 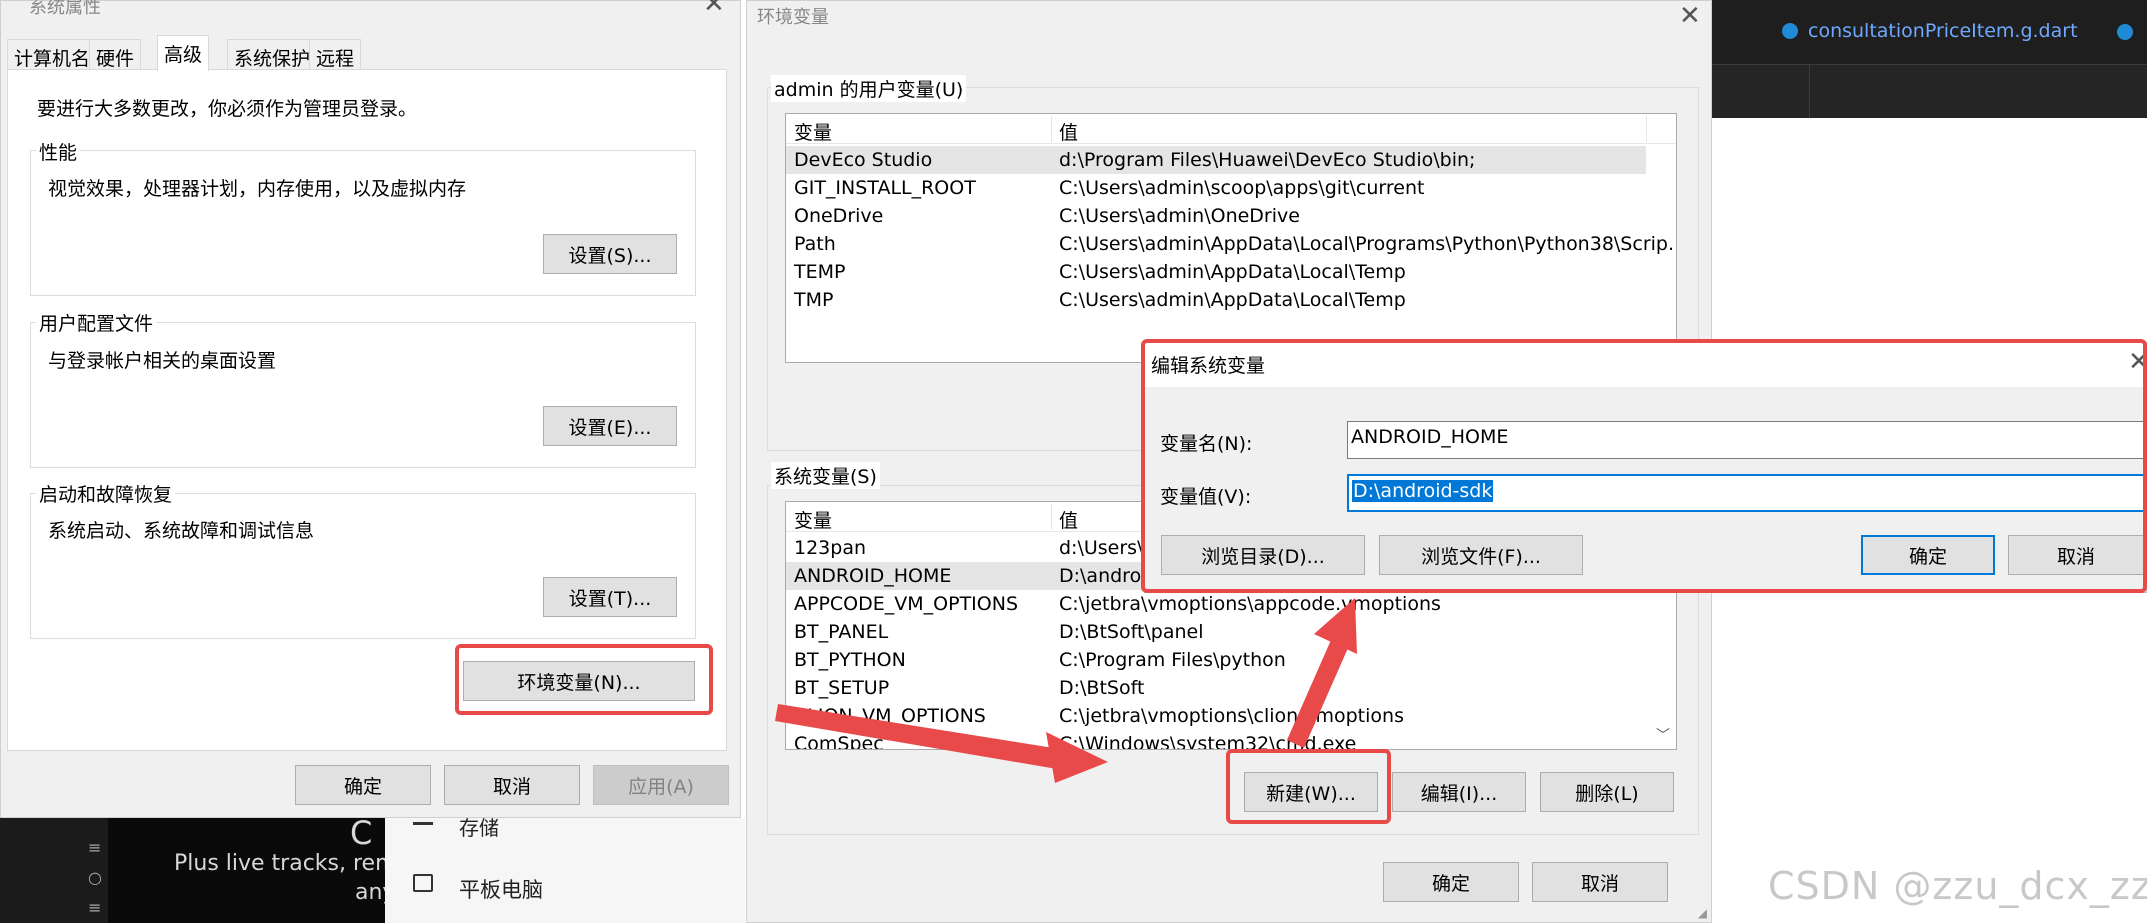 I want to click on annotation-arrows, so click(x=1066, y=690).